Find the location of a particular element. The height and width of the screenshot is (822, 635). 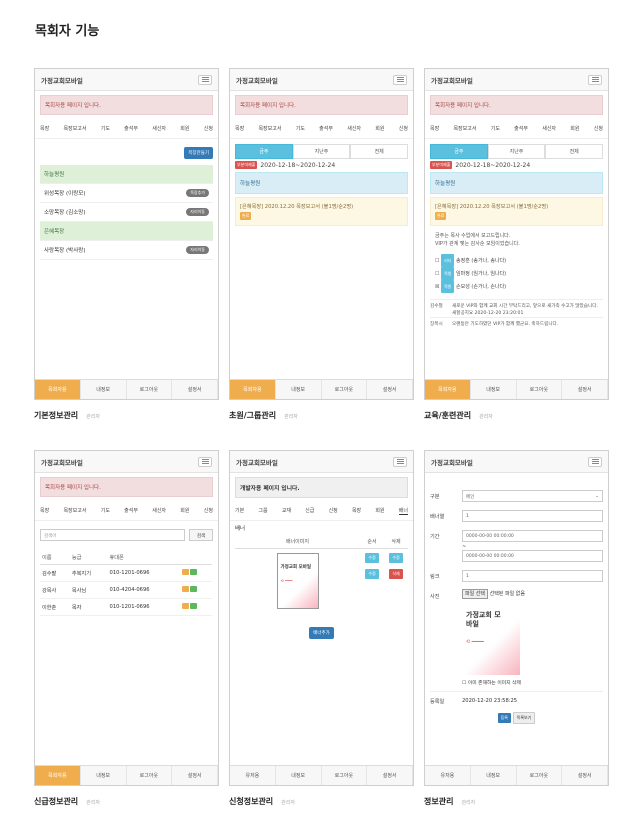

type-select: 메인 ⌄ is located at coordinates (532, 496).